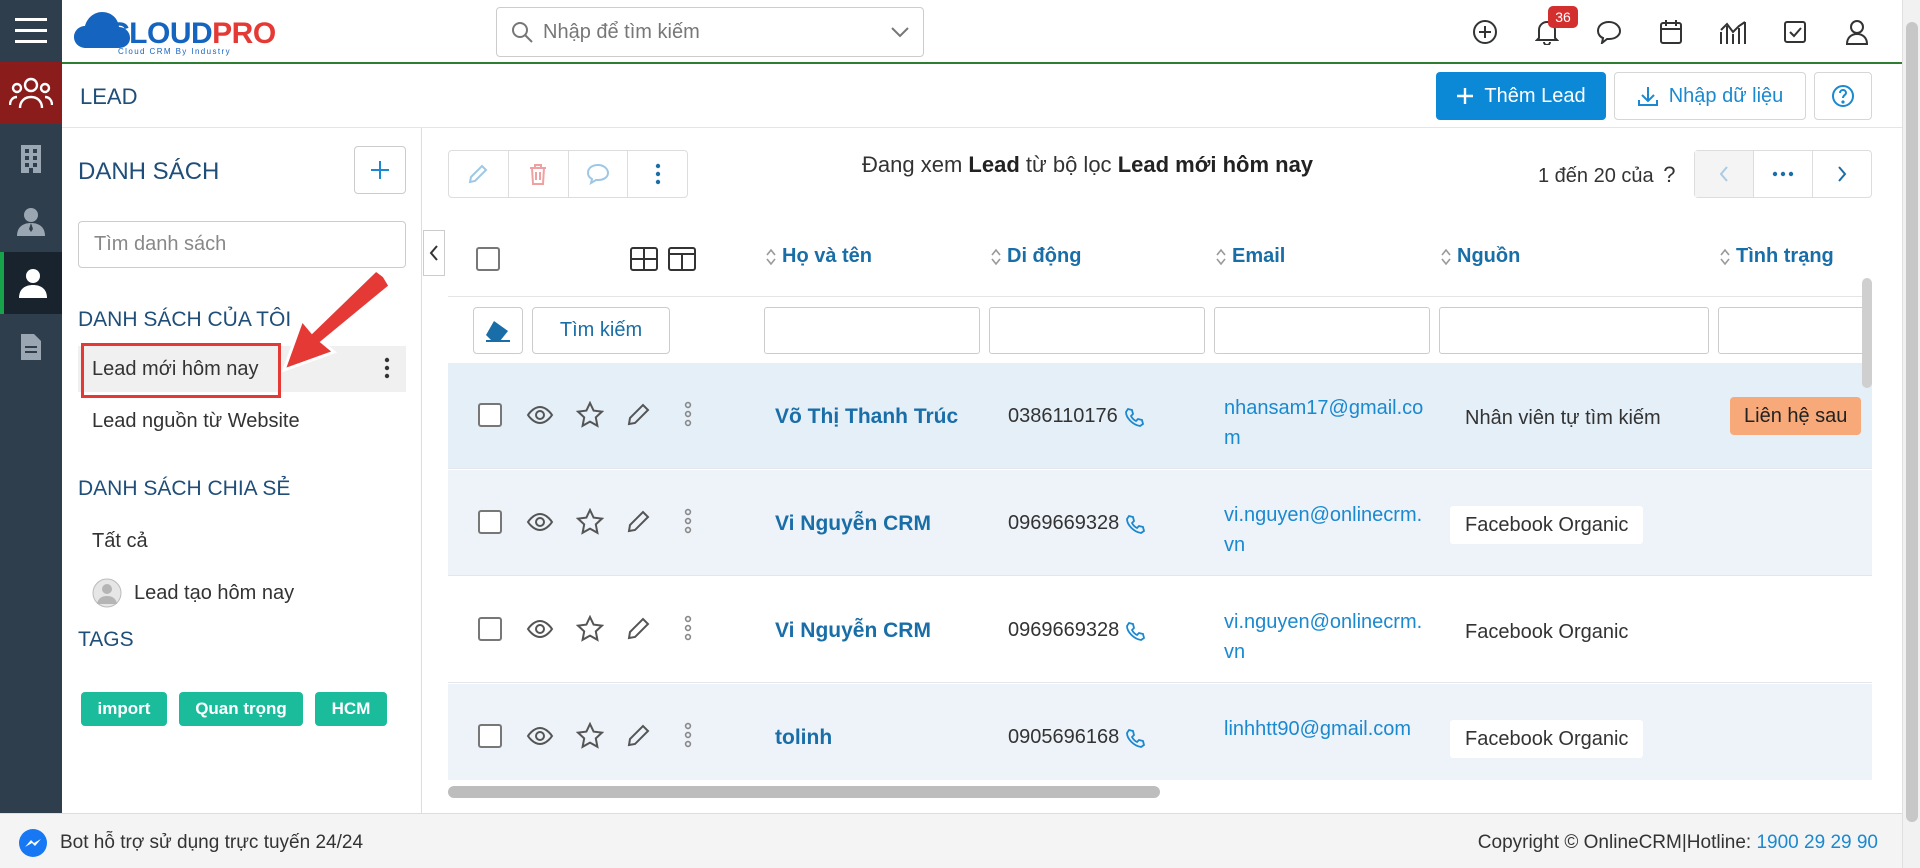  Describe the element at coordinates (187, 31) in the screenshot. I see `logo: CLOUDPRO Cloud CRM By Industry` at that location.